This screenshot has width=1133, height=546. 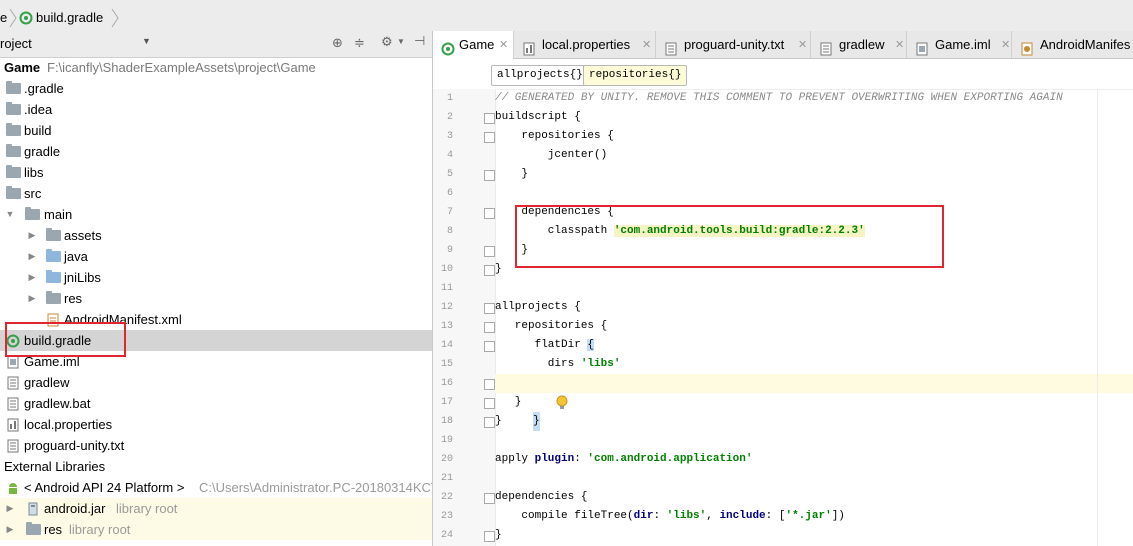 What do you see at coordinates (446, 288) in the screenshot?
I see `line-number: 11` at bounding box center [446, 288].